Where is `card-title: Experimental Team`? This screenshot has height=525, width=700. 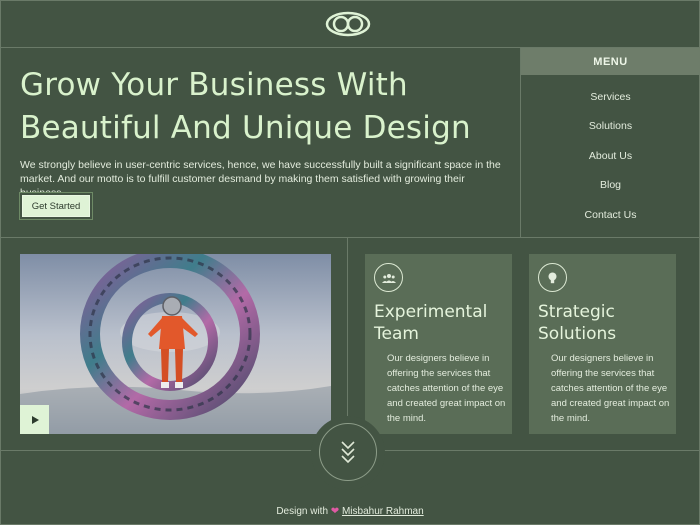 card-title: Experimental Team is located at coordinates (439, 323).